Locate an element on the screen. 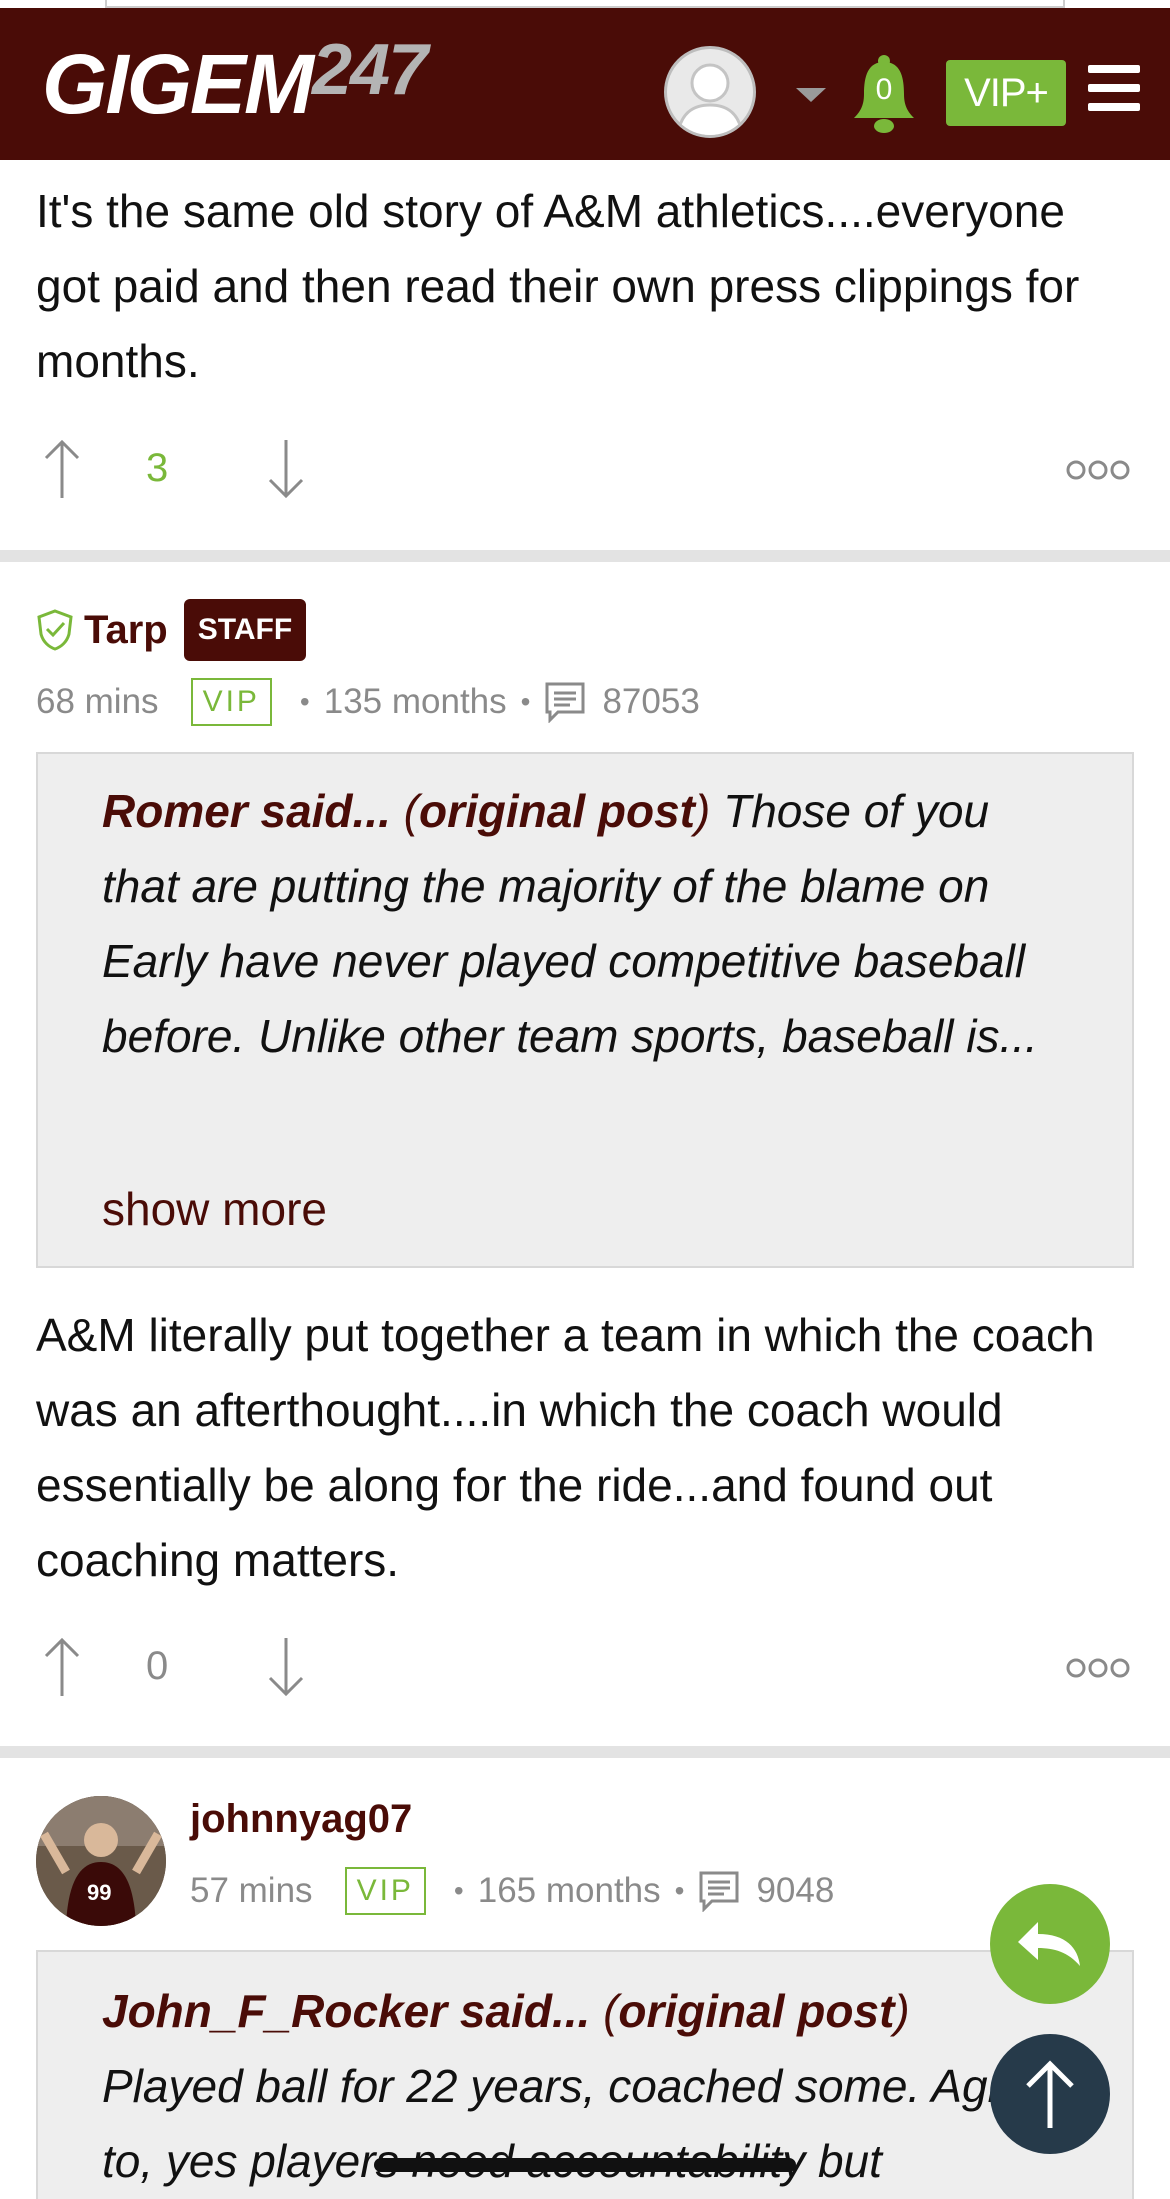 Image resolution: width=1170 pixels, height=2199 pixels. home-indicator is located at coordinates (585, 2165).